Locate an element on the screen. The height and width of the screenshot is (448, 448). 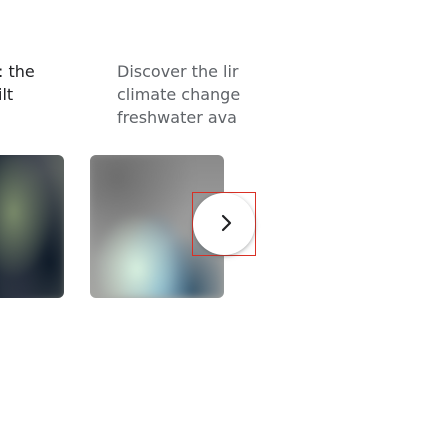
right-card-title-line-1: Discover the lir is located at coordinates (178, 71).